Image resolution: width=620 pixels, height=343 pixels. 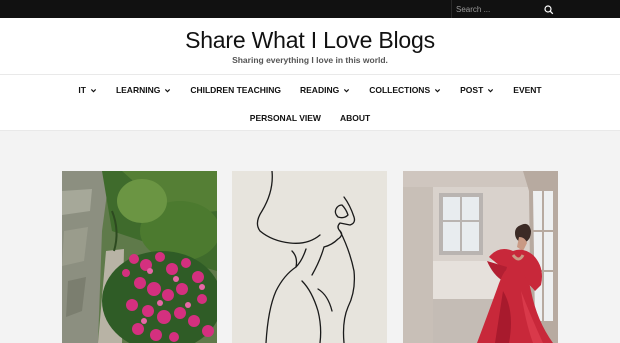 What do you see at coordinates (320, 90) in the screenshot?
I see `nav-item-label: READING` at bounding box center [320, 90].